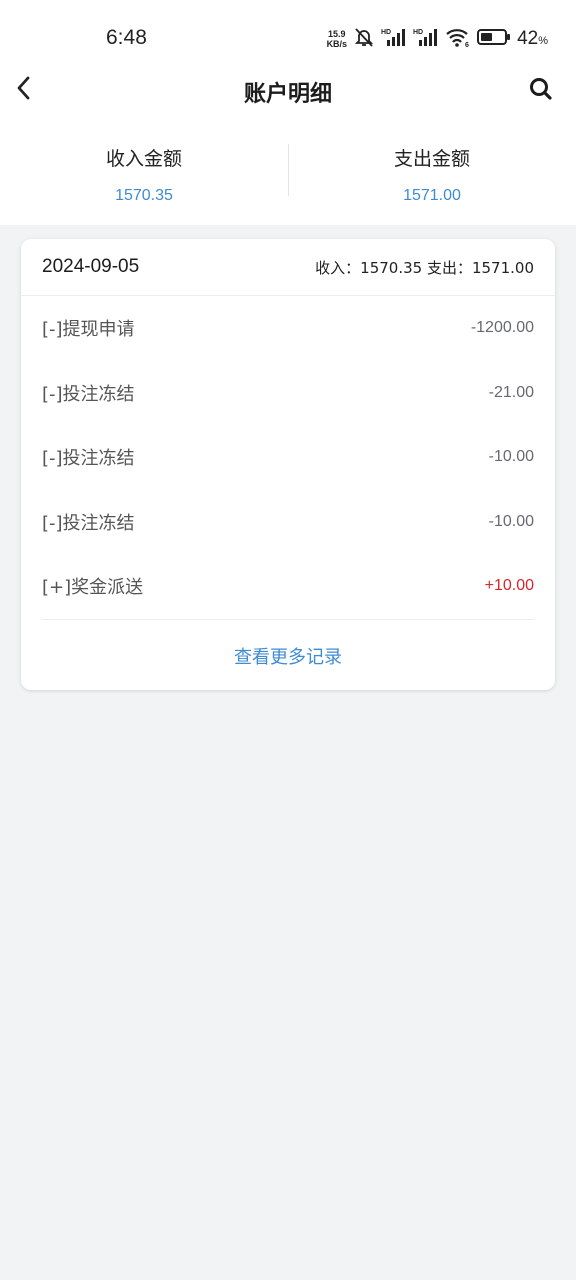 The width and height of the screenshot is (576, 1280). I want to click on search-icon, so click(541, 92).